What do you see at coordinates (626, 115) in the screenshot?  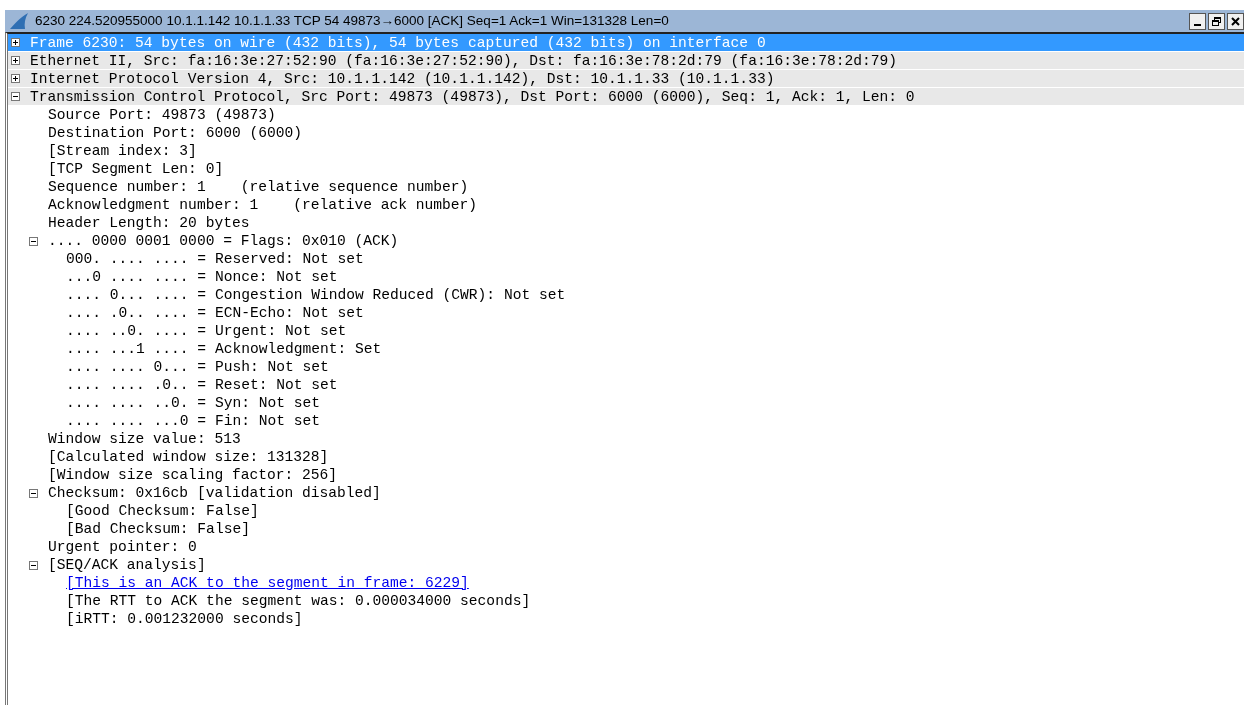 I see `tree-row: Source Port: 49873 (49873)` at bounding box center [626, 115].